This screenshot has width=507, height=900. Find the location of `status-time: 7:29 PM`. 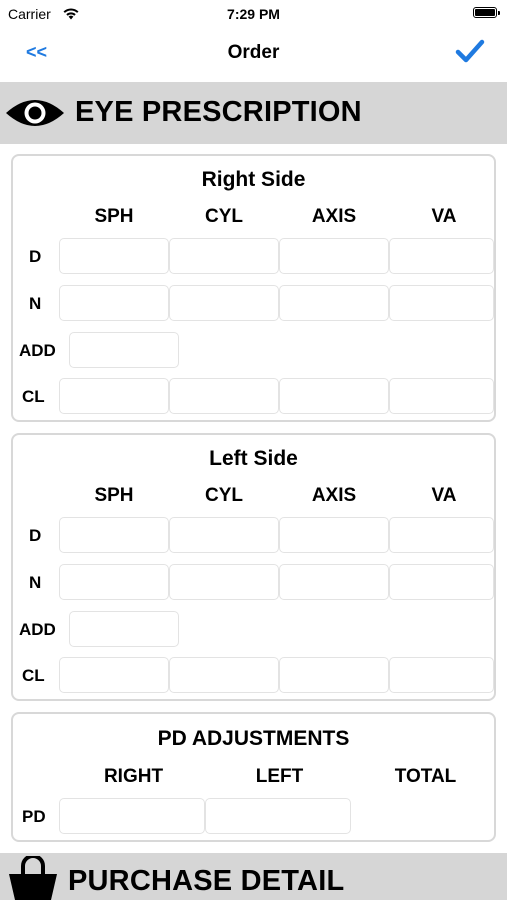

status-time: 7:29 PM is located at coordinates (253, 14).